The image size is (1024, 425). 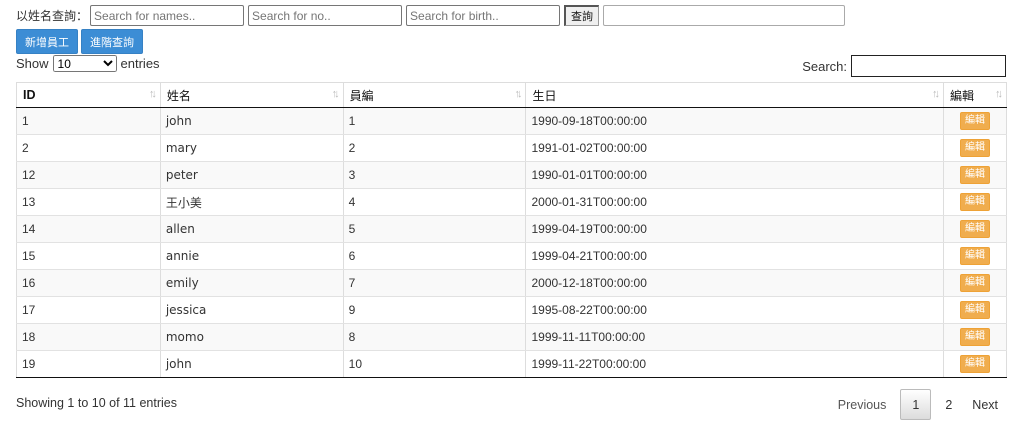 I want to click on table-row: 17 jessica 9 1995-08-22T00:00:00 編輯, so click(x=511, y=310).